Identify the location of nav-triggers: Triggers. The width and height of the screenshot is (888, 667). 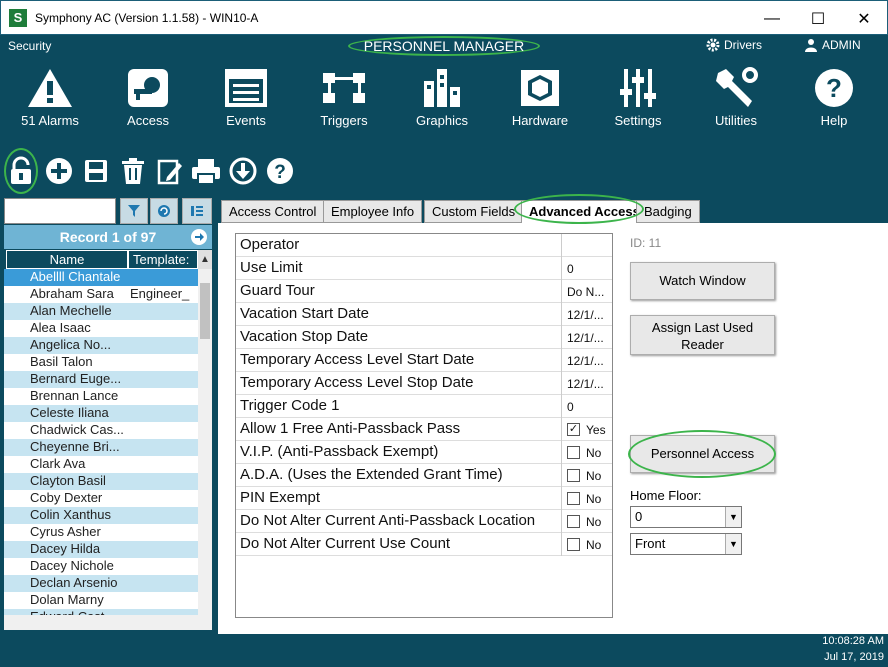
(344, 97).